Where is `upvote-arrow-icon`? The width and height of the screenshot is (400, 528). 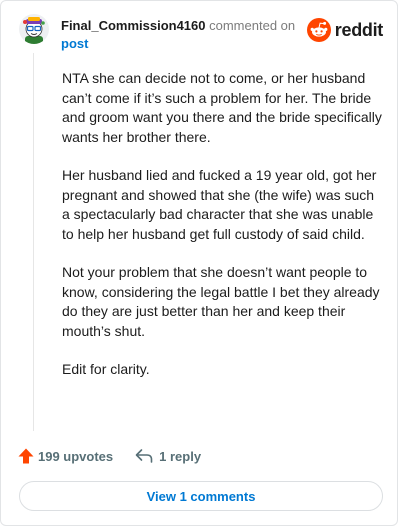 upvote-arrow-icon is located at coordinates (26, 456).